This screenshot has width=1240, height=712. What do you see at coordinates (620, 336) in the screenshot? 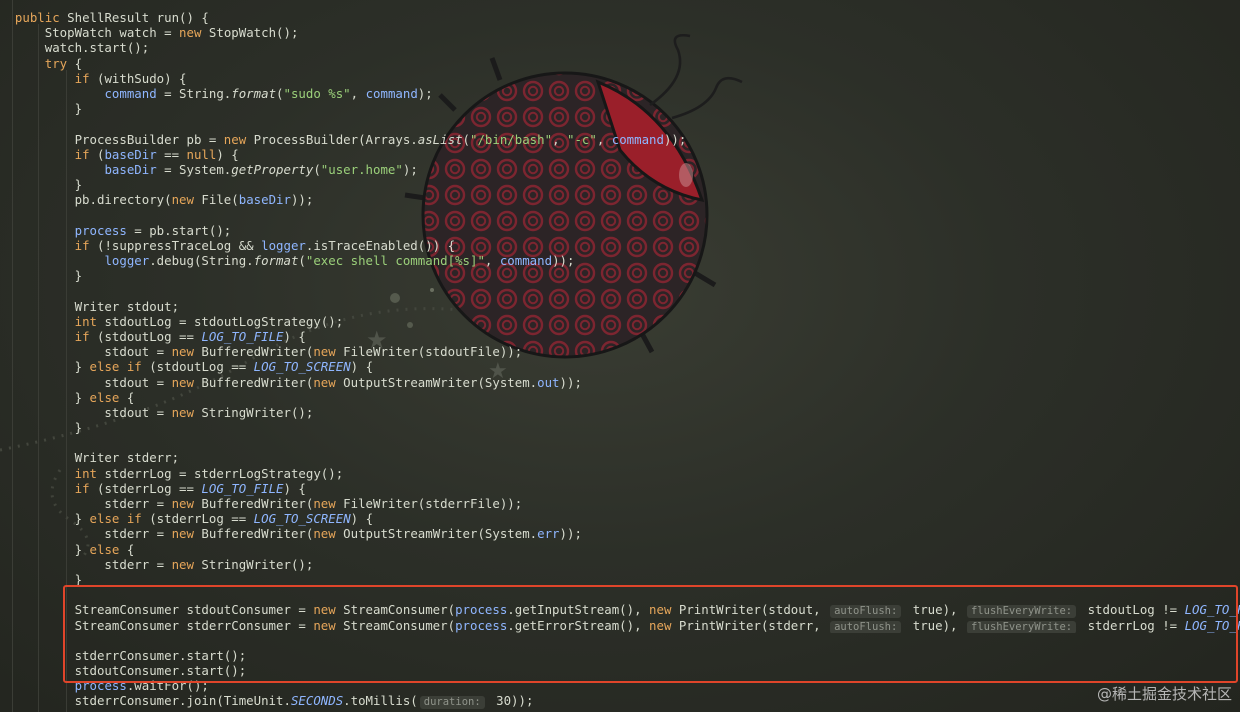
I see `code-line: if (stdoutLog == LOG_TO_FILE) {` at bounding box center [620, 336].